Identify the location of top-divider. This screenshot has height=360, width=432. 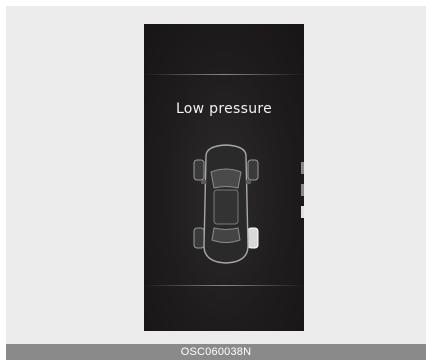
(224, 74).